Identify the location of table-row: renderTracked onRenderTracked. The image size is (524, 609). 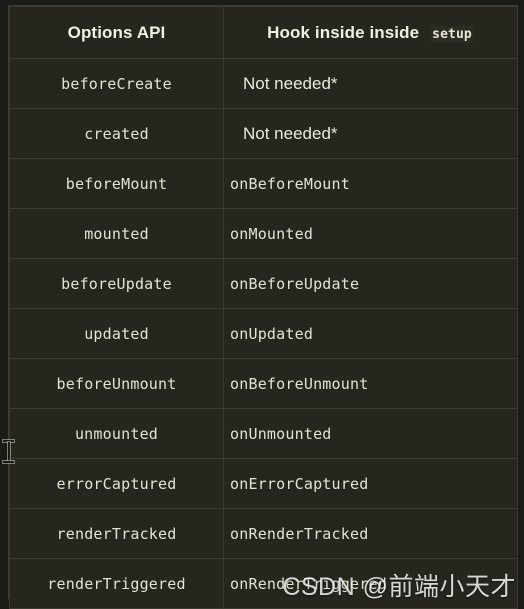
(263, 533).